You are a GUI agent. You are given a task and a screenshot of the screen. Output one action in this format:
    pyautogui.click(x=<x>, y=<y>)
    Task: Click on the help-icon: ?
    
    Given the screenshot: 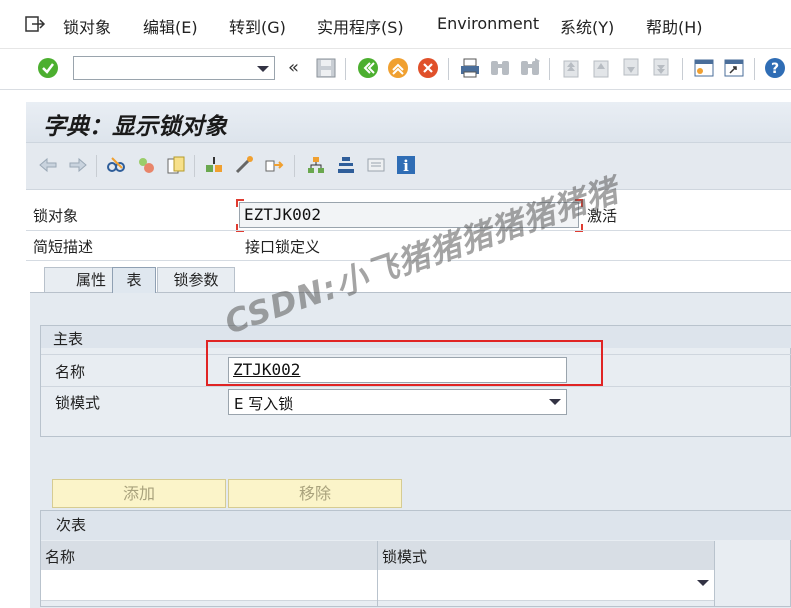 What is the action you would take?
    pyautogui.click(x=775, y=68)
    